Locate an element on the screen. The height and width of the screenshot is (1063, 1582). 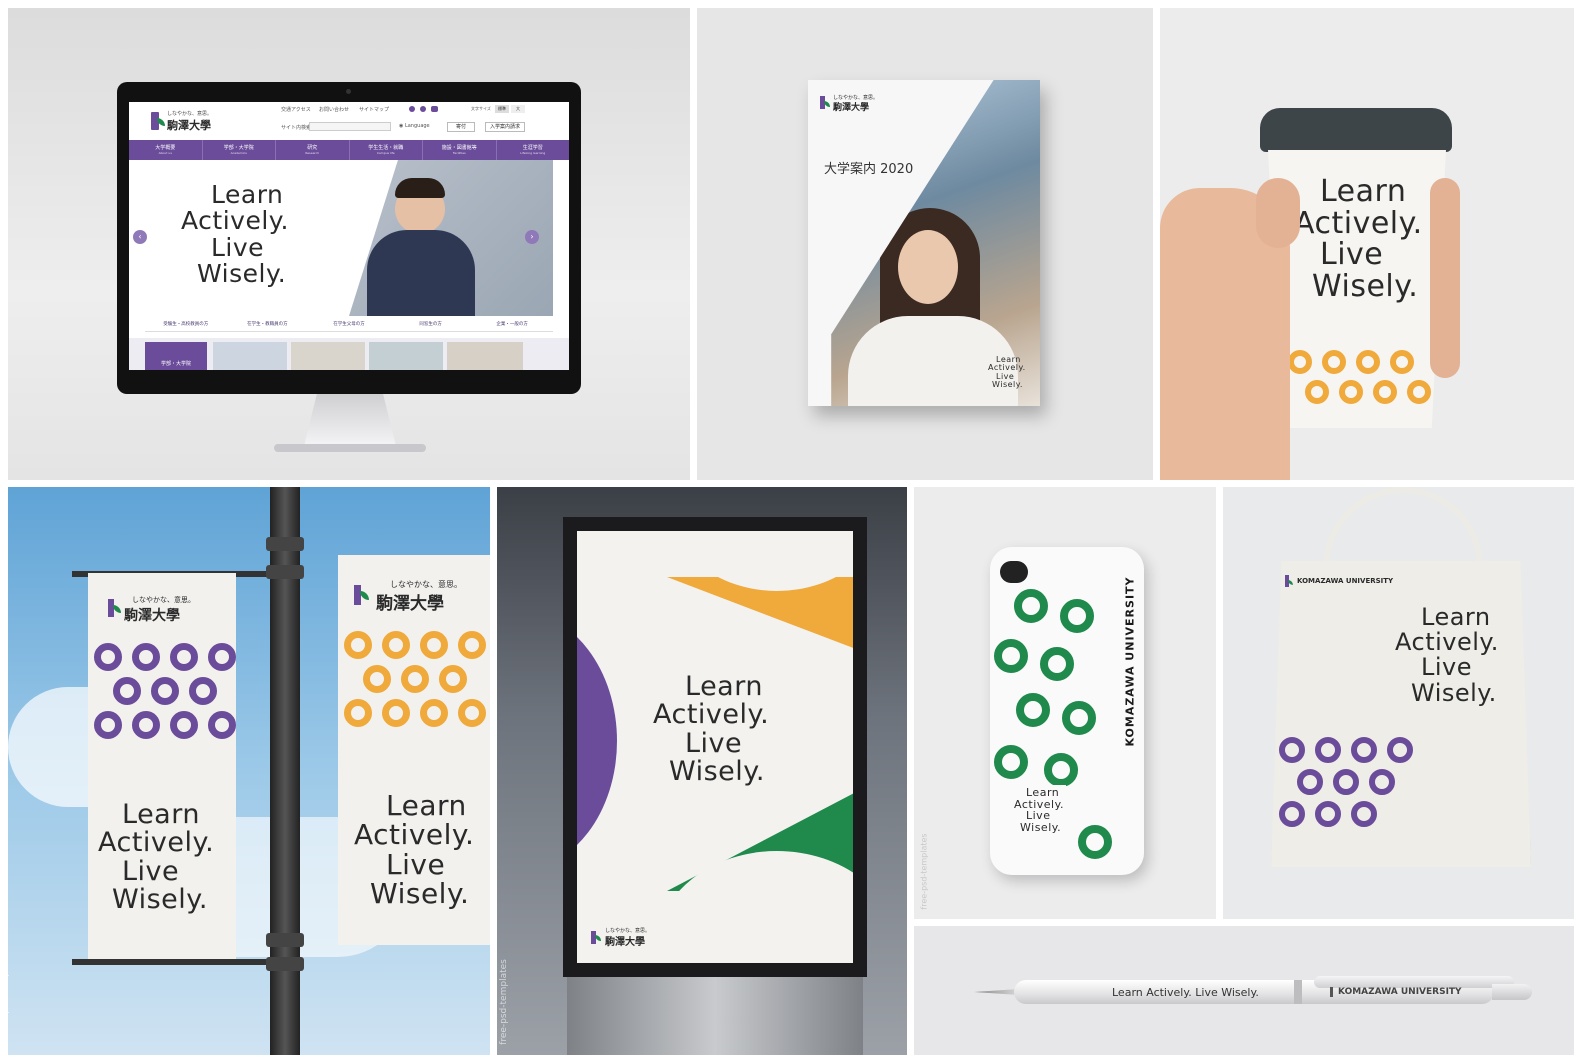
slogan-line-2: Actively. is located at coordinates (1358, 223).